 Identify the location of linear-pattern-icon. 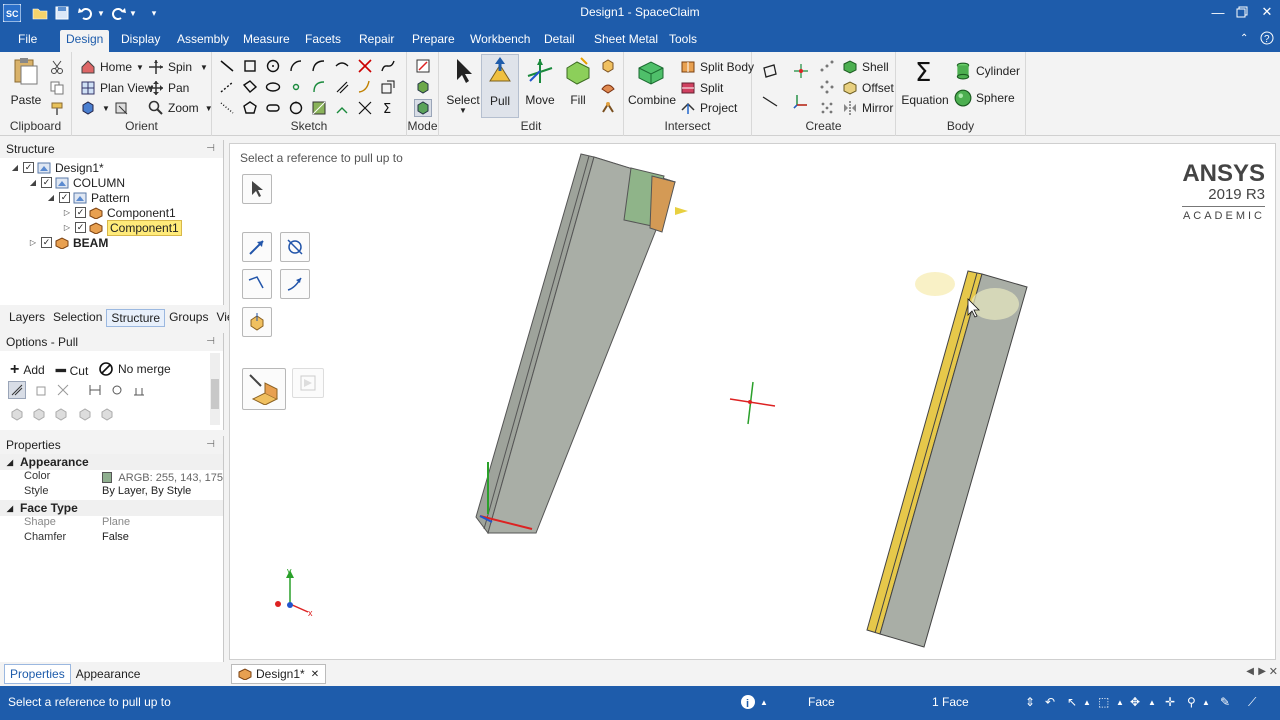
(827, 66).